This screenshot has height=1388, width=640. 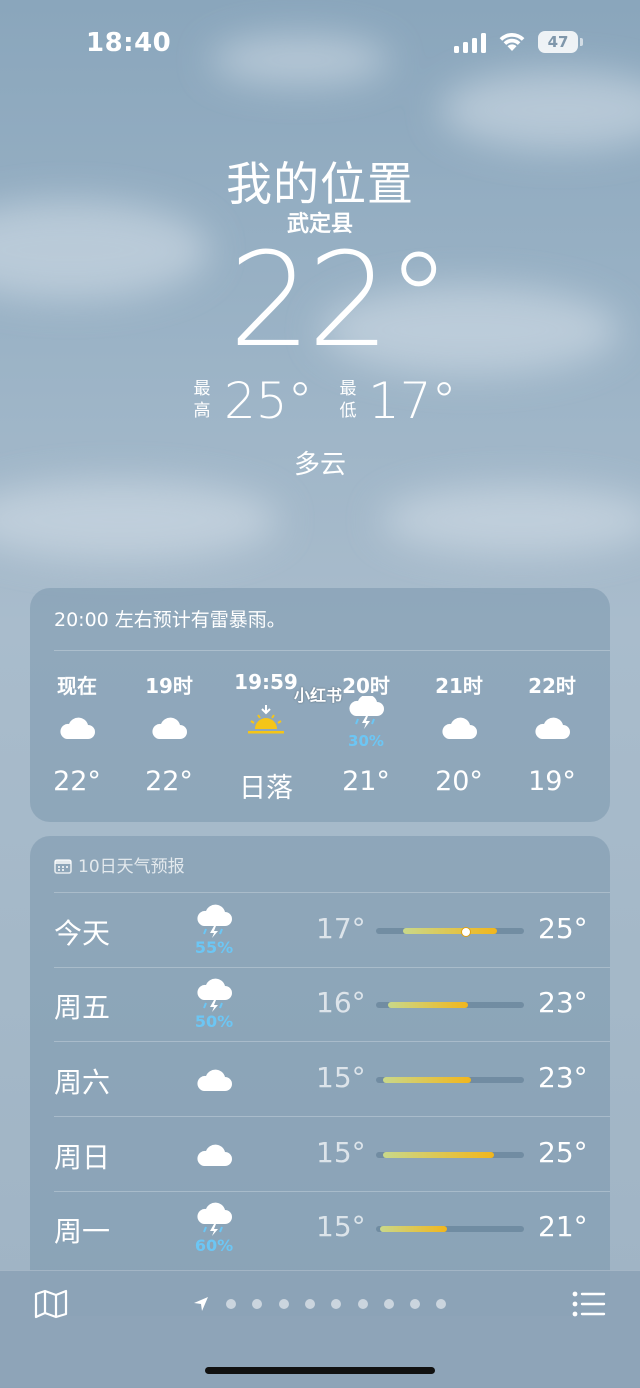 I want to click on hour-column: 现在 22°, so click(x=77, y=733).